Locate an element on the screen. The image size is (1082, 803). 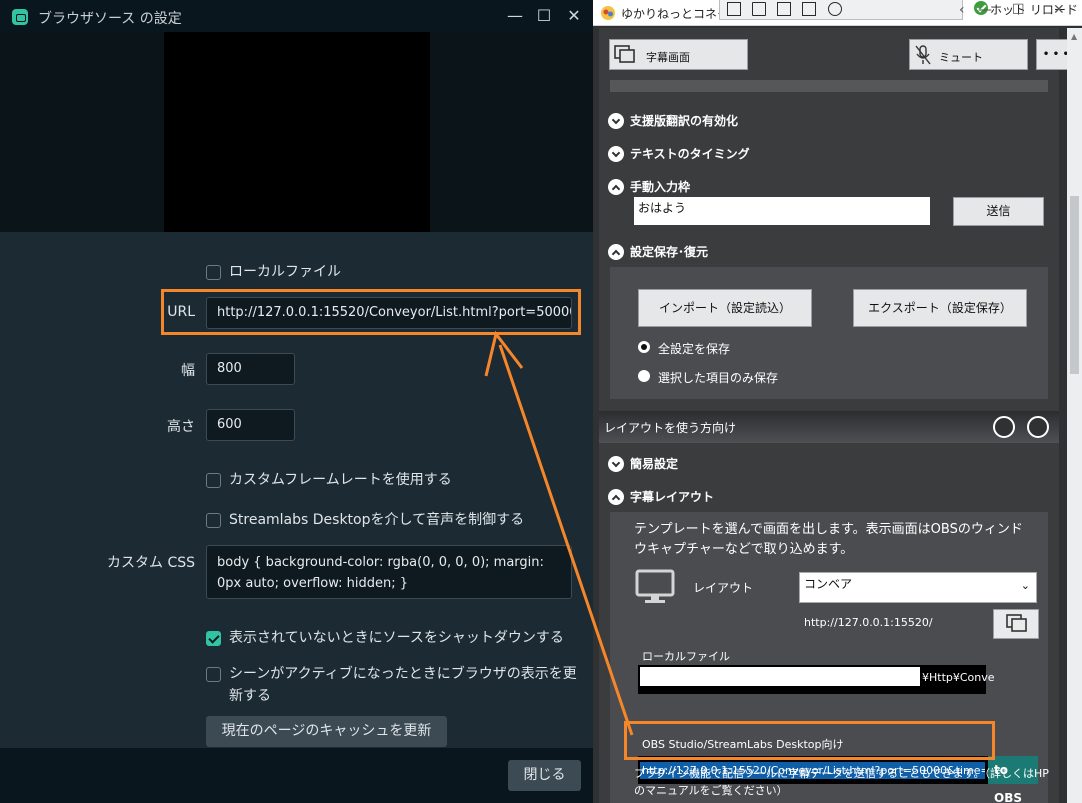
section-text-timing: テキストのタイミング is located at coordinates (690, 154).